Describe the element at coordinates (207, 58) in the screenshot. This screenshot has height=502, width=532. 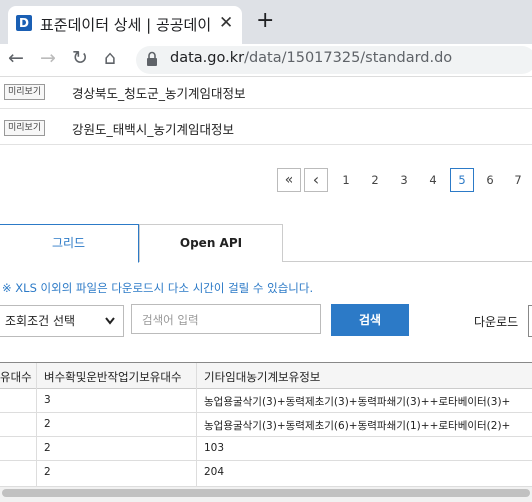
I see `url-host: data.go.kr` at that location.